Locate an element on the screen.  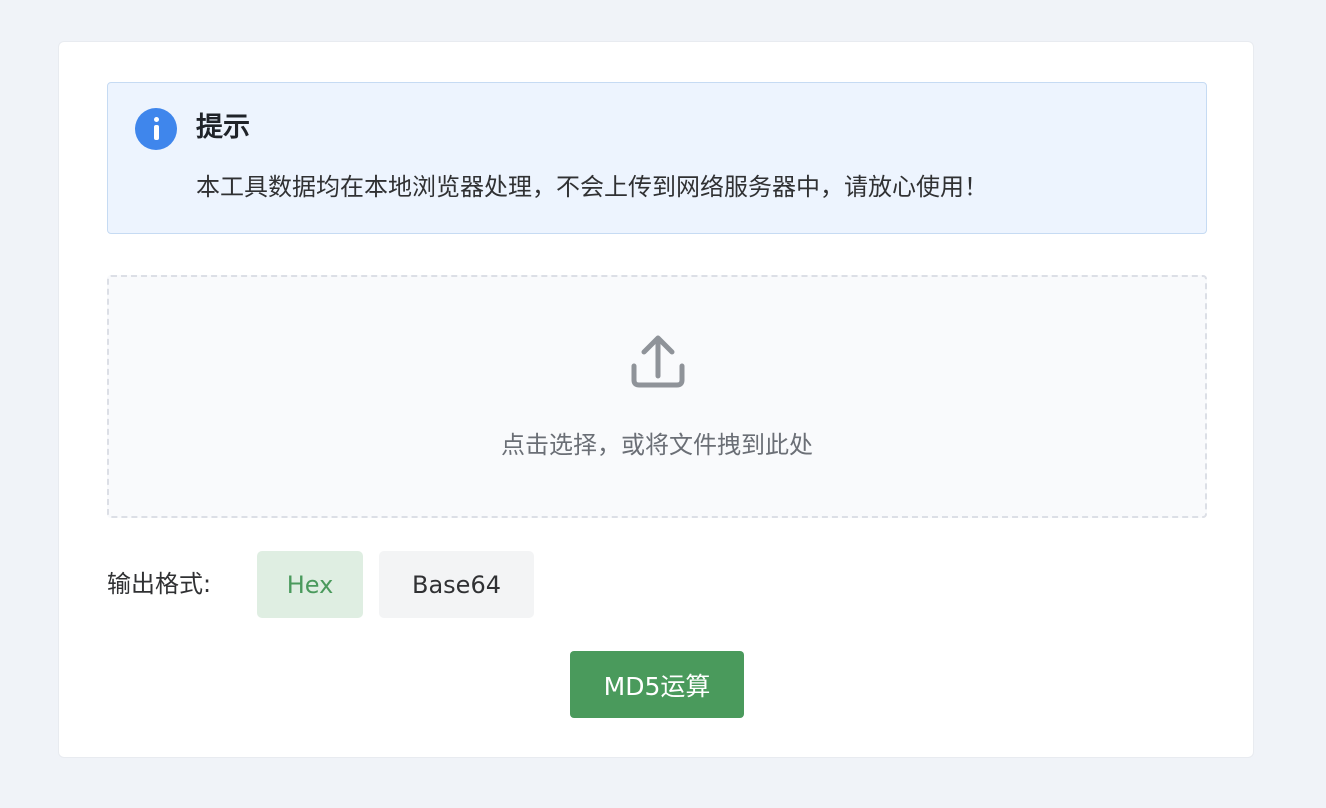
upload-icon is located at coordinates (658, 361).